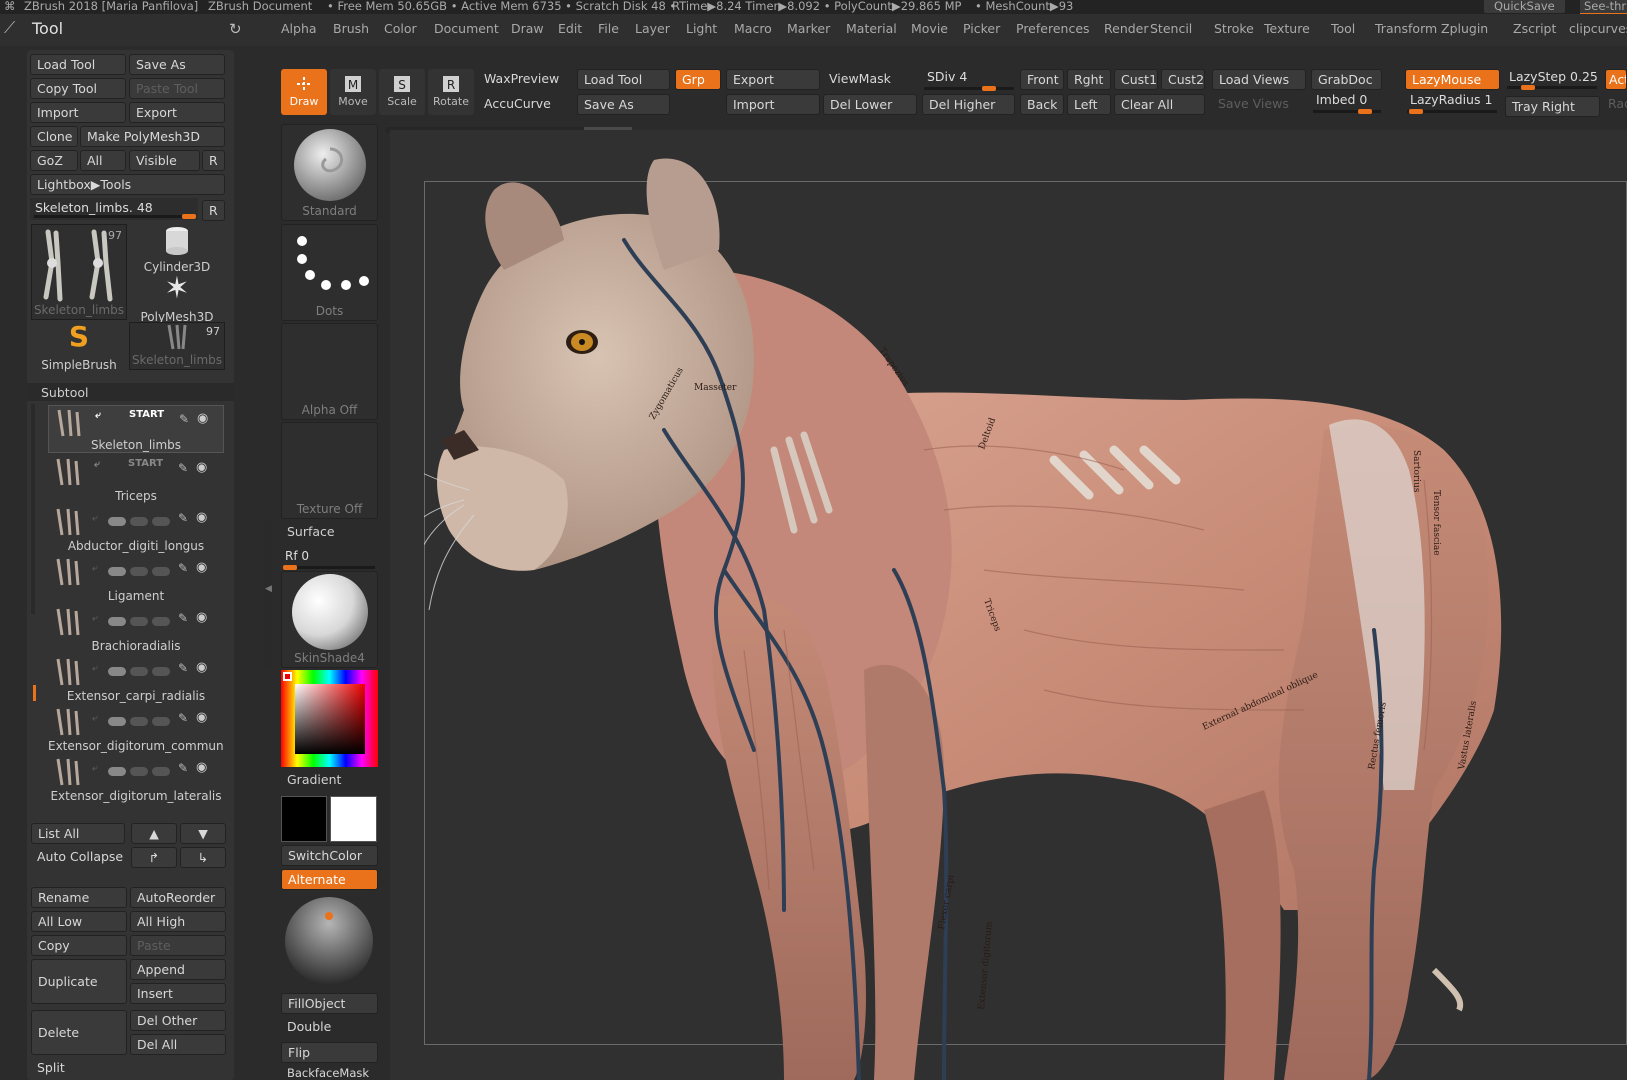  What do you see at coordinates (528, 104) in the screenshot?
I see `accucurve-button: AccuCurve` at bounding box center [528, 104].